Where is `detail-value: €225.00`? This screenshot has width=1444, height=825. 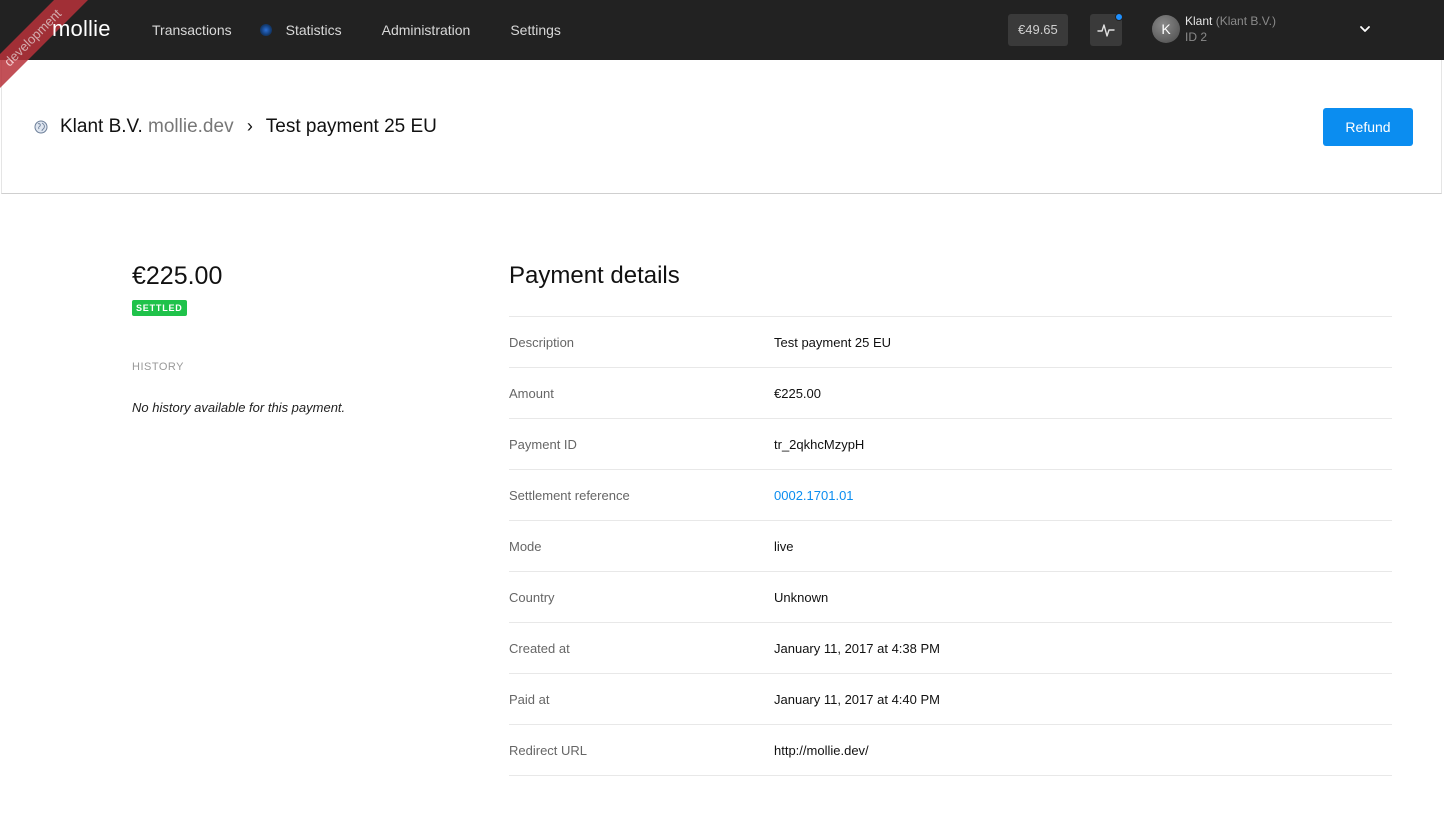
detail-value: €225.00 is located at coordinates (797, 393).